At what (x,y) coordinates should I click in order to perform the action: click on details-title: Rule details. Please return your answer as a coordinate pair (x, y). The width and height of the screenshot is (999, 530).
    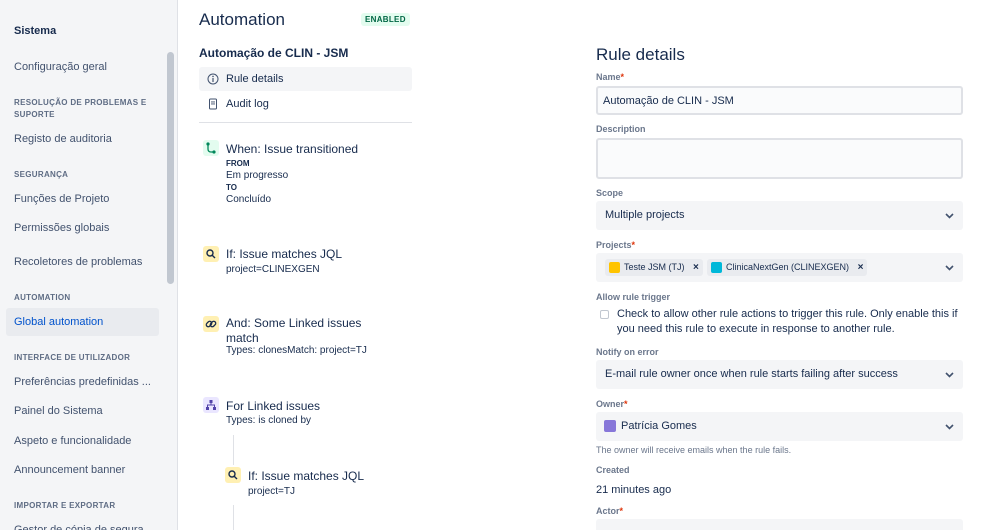
    Looking at the image, I should click on (640, 54).